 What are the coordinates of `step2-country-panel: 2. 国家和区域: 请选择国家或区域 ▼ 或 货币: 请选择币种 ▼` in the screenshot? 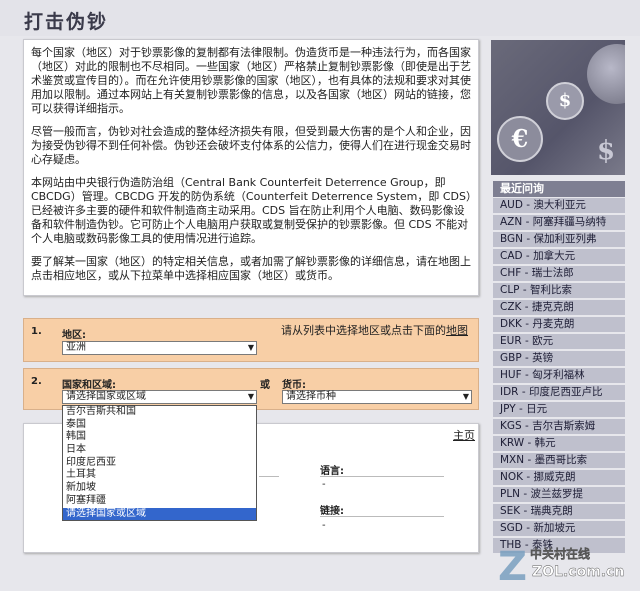 It's located at (251, 389).